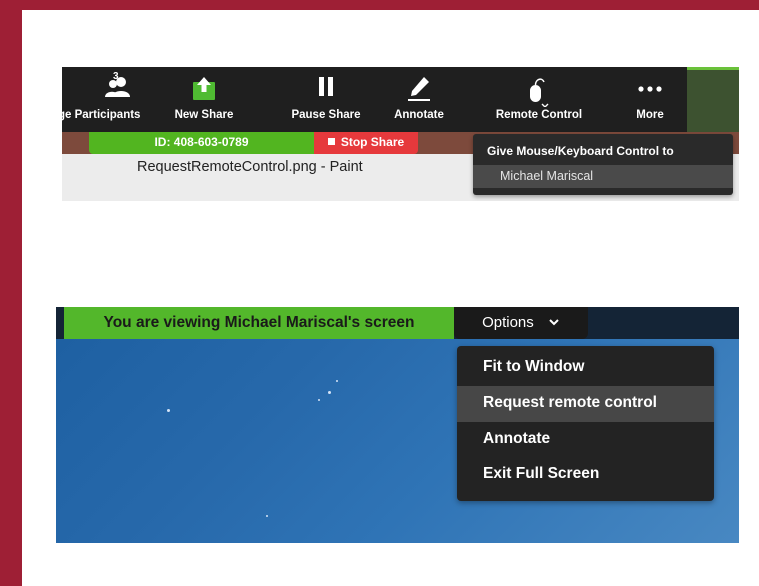 The width and height of the screenshot is (759, 586). What do you see at coordinates (326, 115) in the screenshot?
I see `pause-share-label: Pause Share` at bounding box center [326, 115].